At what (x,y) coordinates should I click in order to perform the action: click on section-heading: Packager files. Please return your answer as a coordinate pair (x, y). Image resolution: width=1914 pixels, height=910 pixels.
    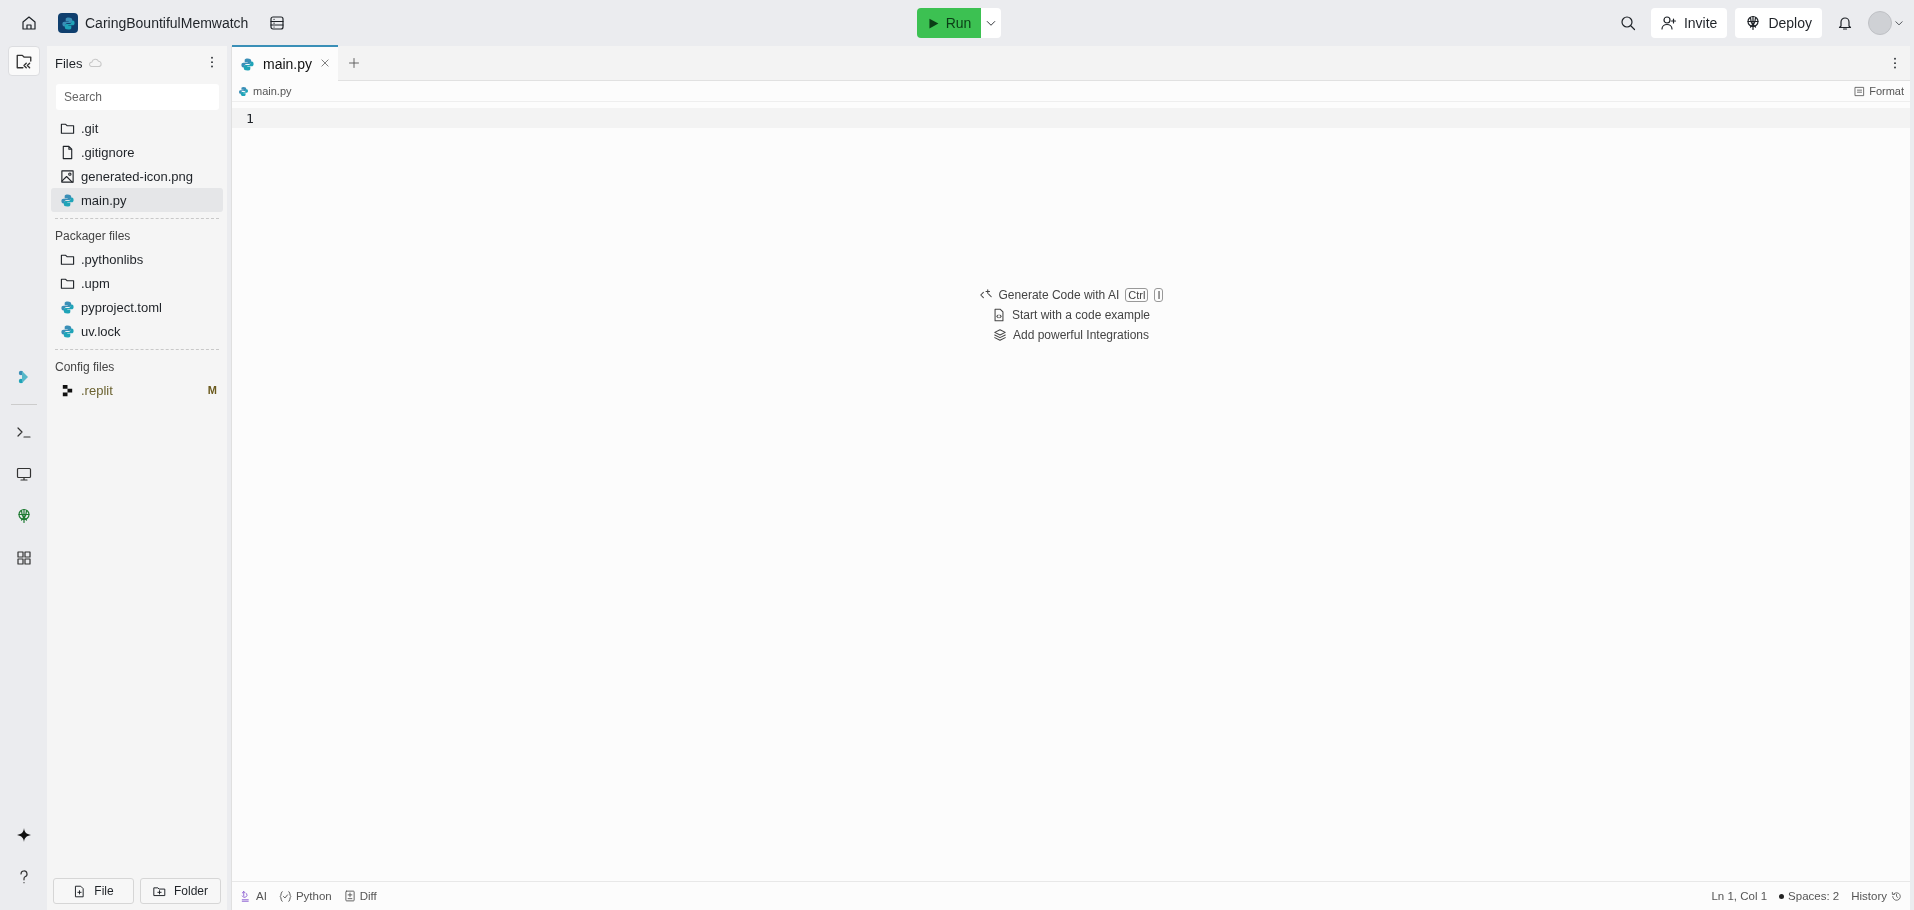
    Looking at the image, I should click on (93, 236).